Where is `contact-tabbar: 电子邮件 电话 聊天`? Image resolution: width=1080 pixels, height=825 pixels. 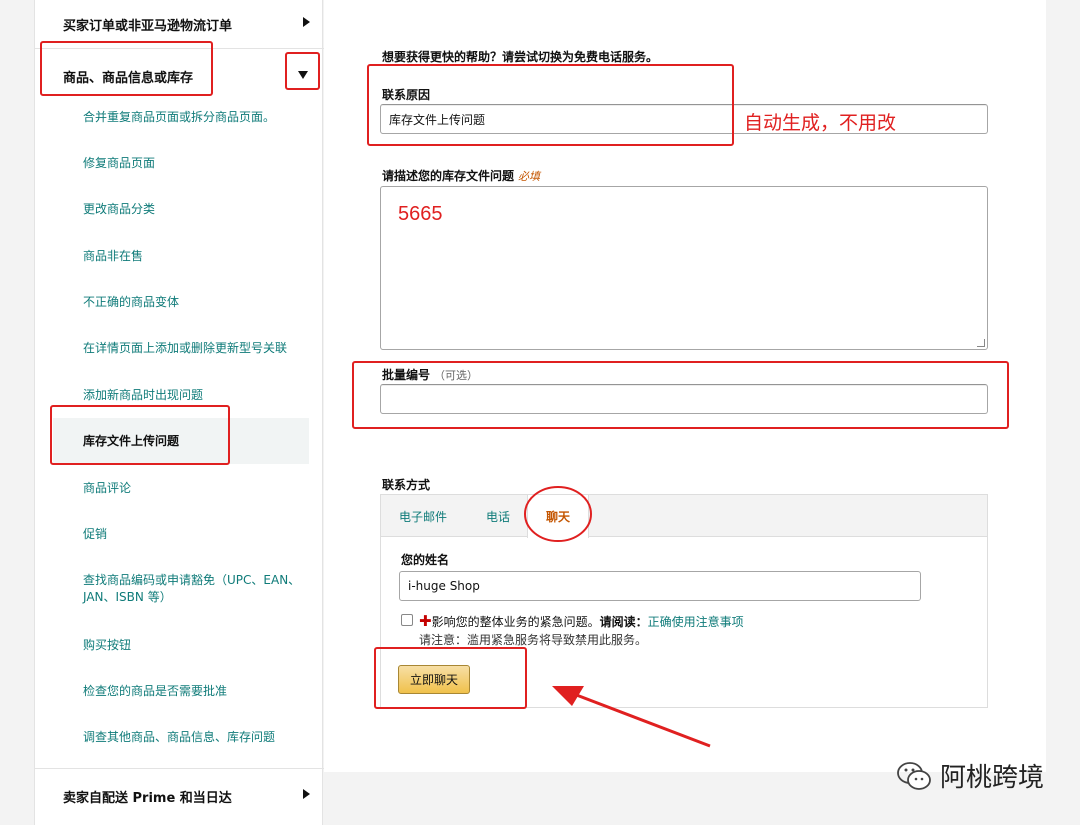
contact-tabbar: 电子邮件 电话 聊天 is located at coordinates (684, 516).